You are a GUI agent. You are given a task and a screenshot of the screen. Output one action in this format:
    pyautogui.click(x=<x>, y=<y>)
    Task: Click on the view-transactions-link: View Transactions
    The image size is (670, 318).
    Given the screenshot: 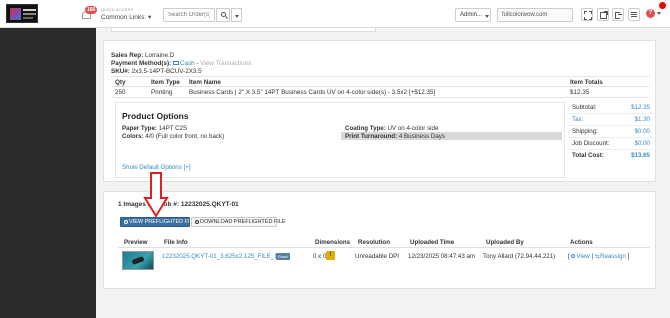 What is the action you would take?
    pyautogui.click(x=225, y=63)
    